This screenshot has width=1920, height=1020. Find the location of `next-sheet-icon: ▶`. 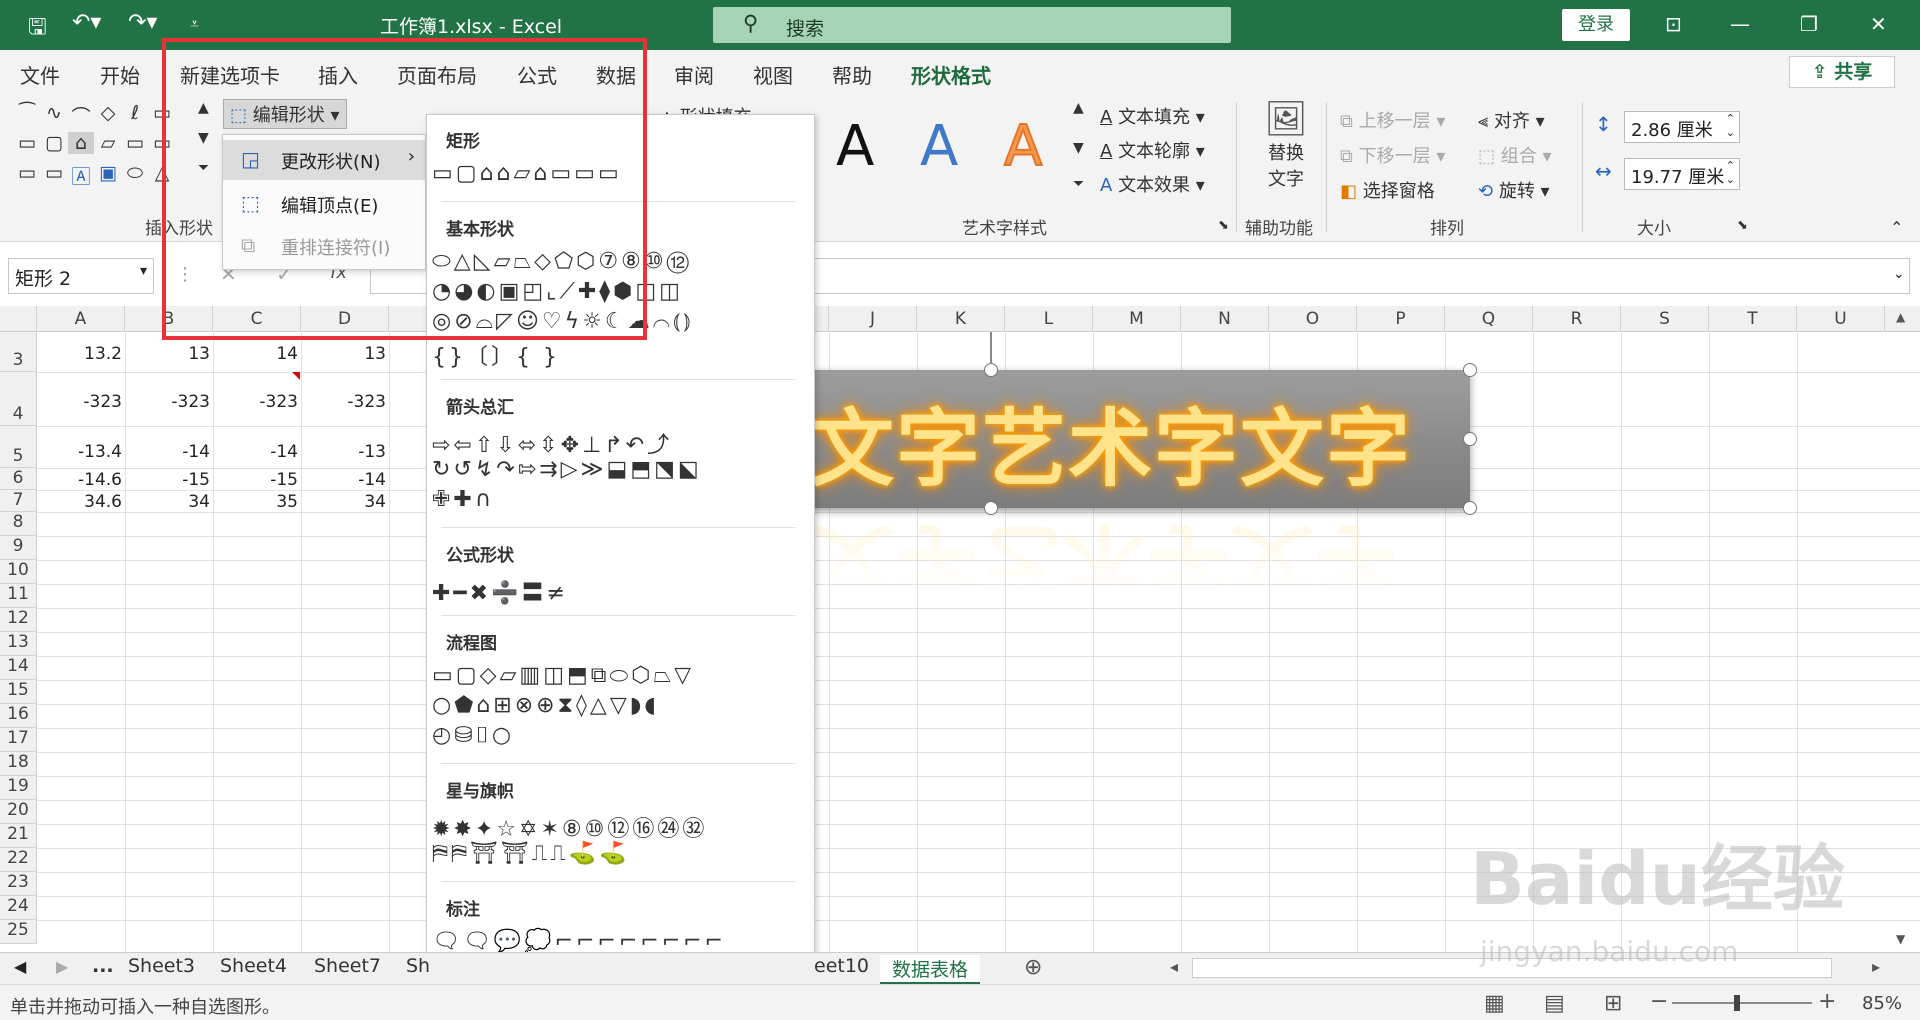

next-sheet-icon: ▶ is located at coordinates (62, 966).